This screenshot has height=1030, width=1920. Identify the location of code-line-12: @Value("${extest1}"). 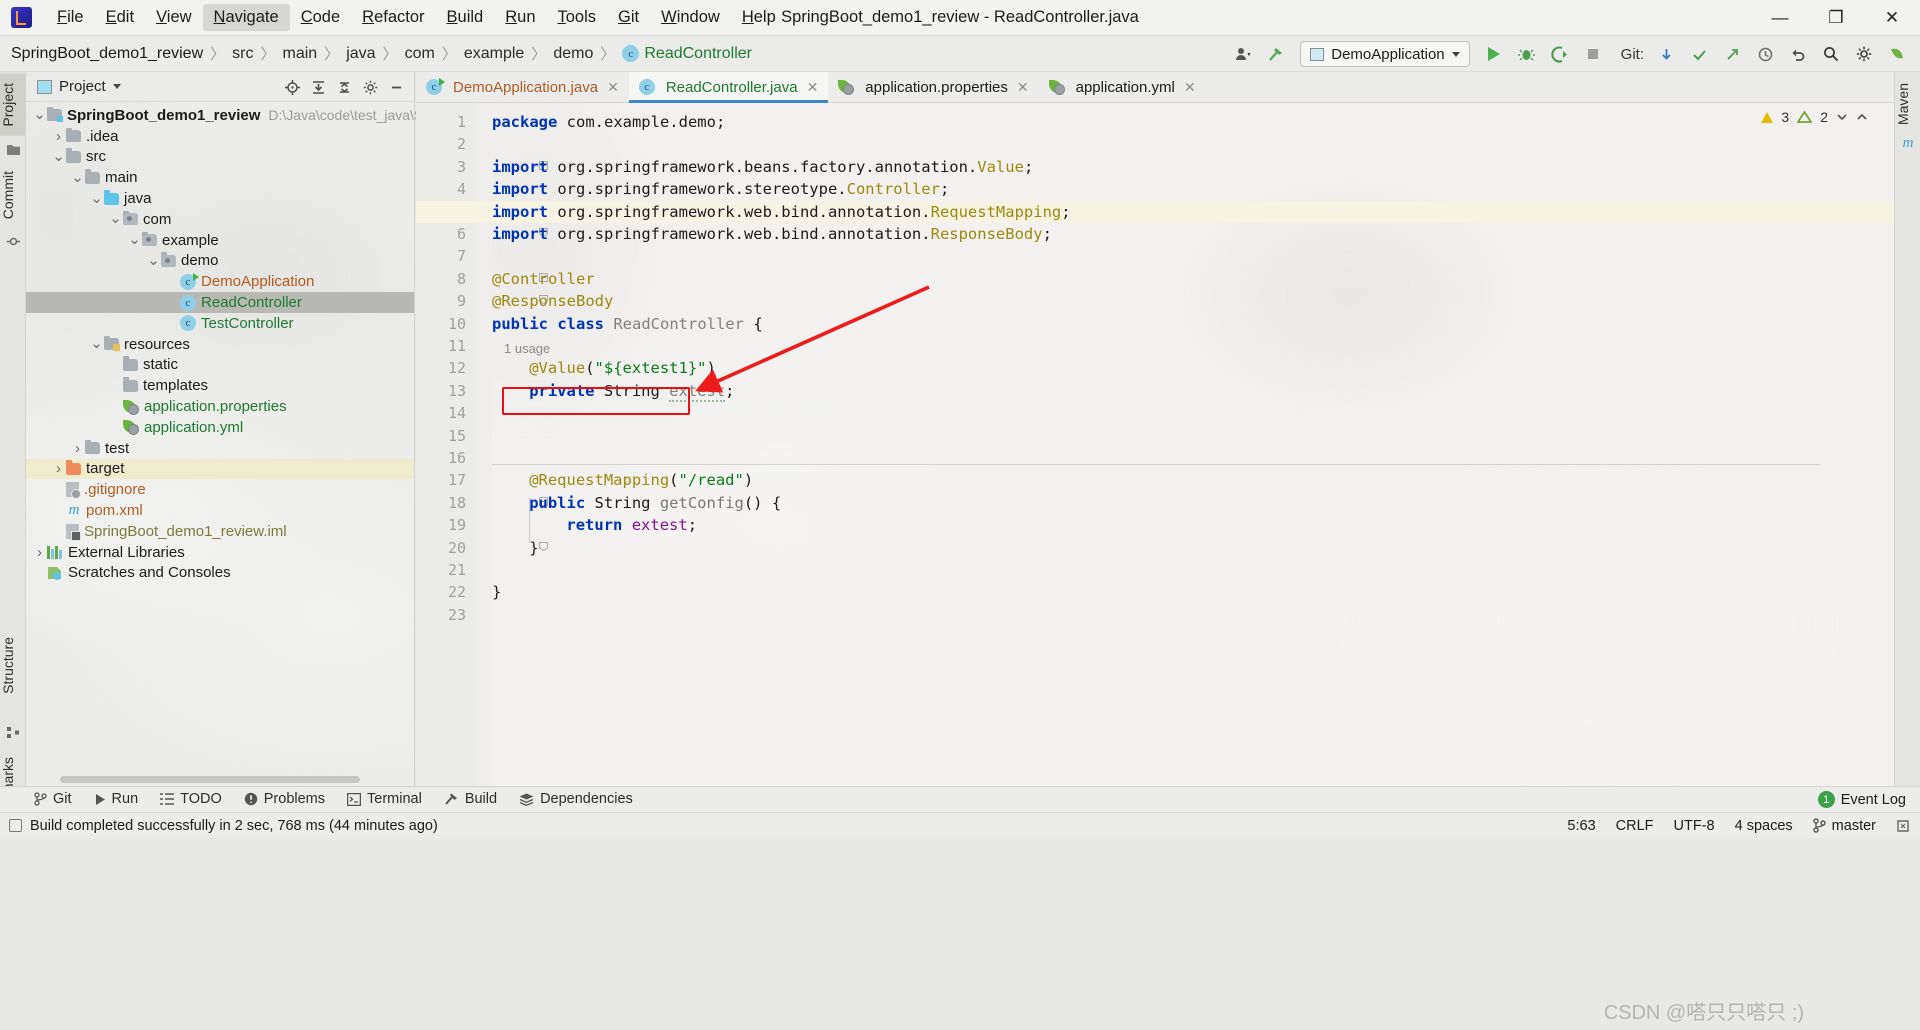
(604, 368).